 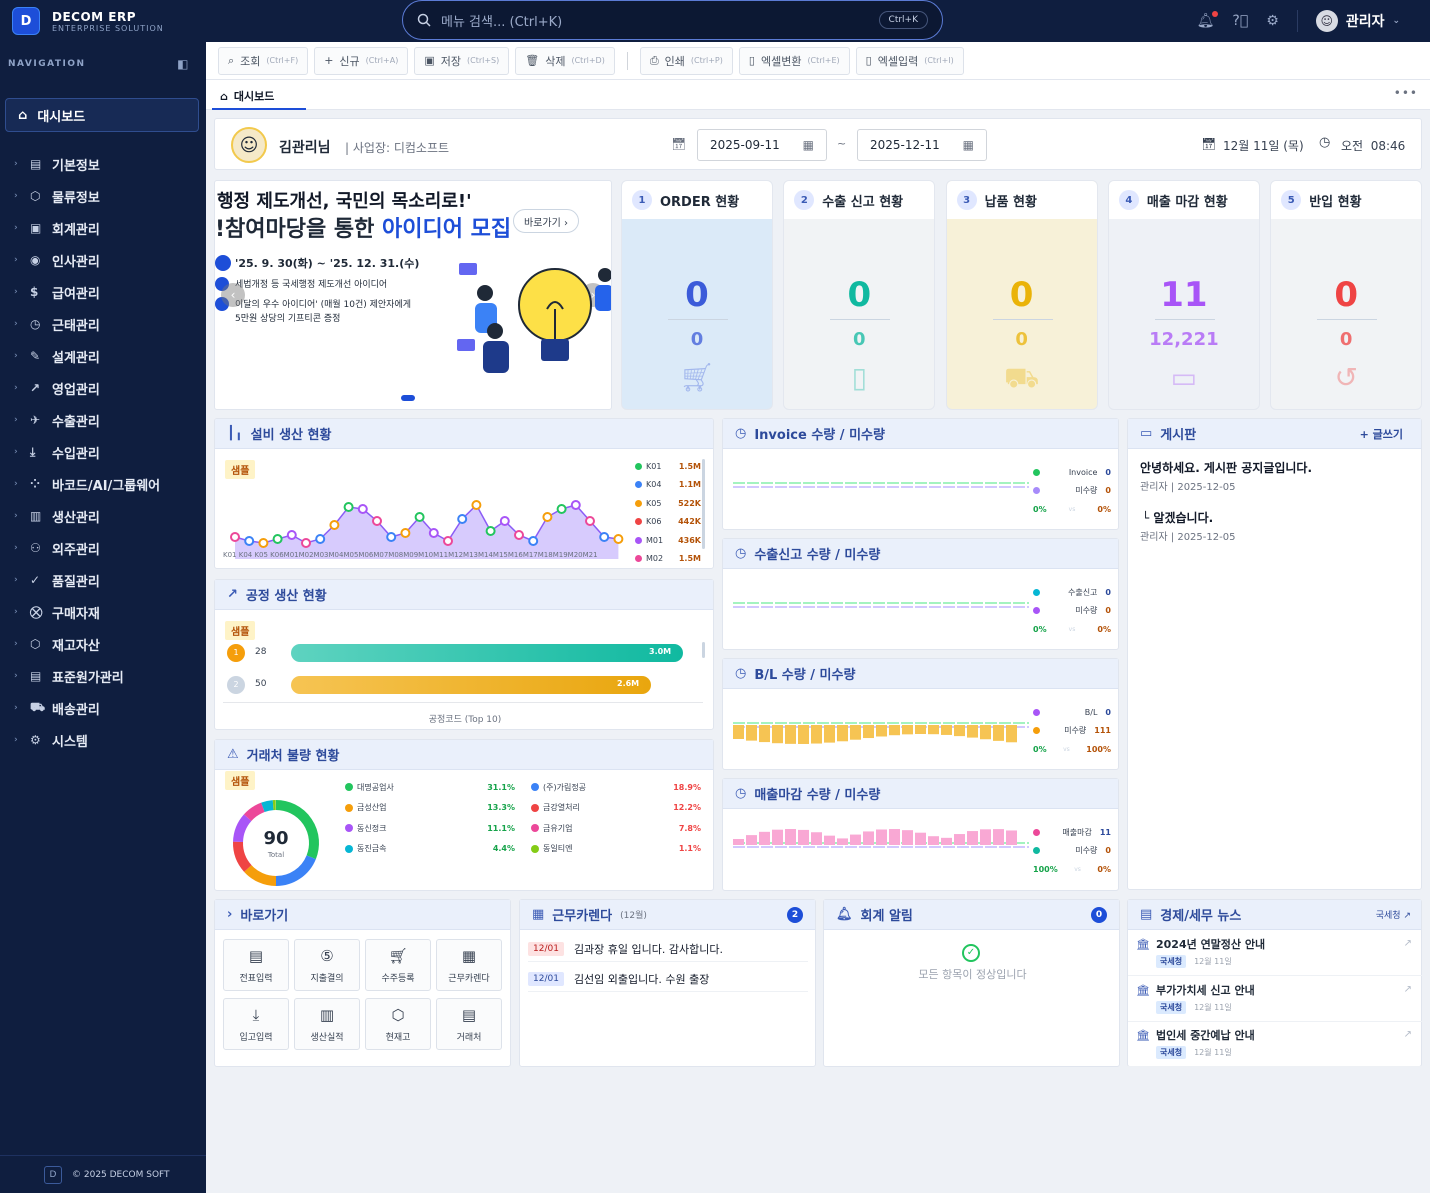 What do you see at coordinates (327, 1014) in the screenshot?
I see `shortcut-icon: ▥` at bounding box center [327, 1014].